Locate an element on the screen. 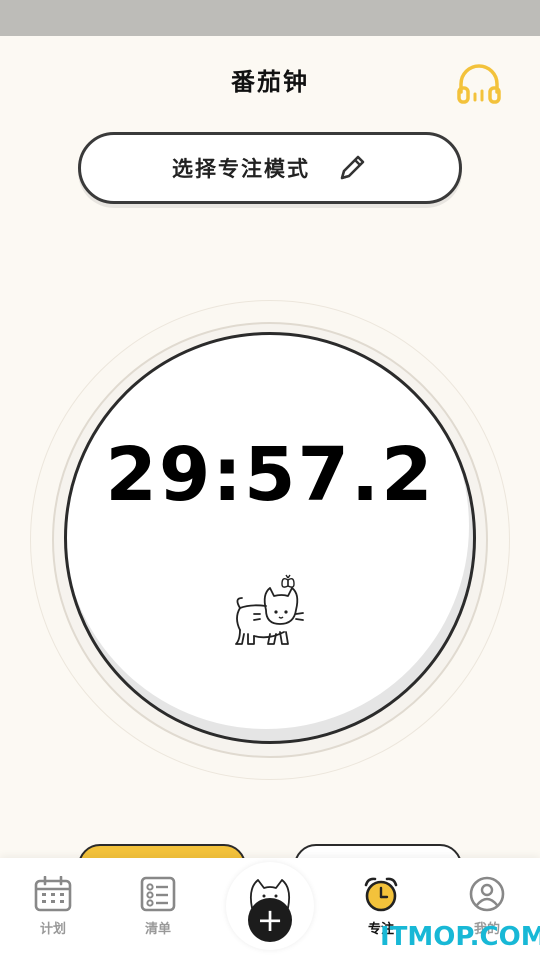  tab-plan: 计划 is located at coordinates (53, 906).